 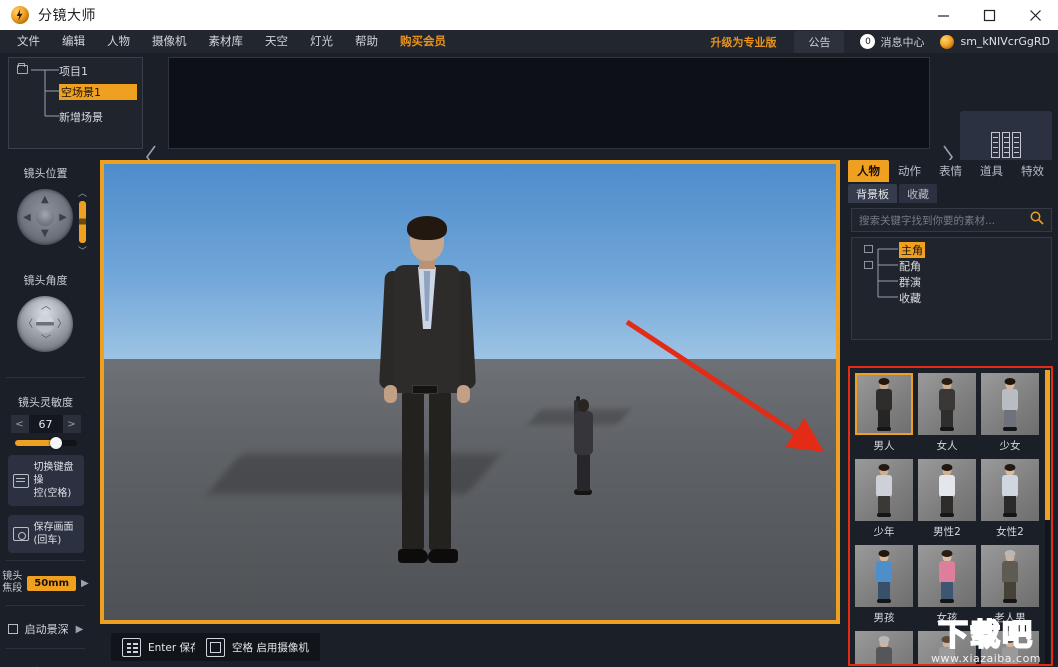 I want to click on tree-node-add-scene: 新增场景, so click(x=81, y=117).